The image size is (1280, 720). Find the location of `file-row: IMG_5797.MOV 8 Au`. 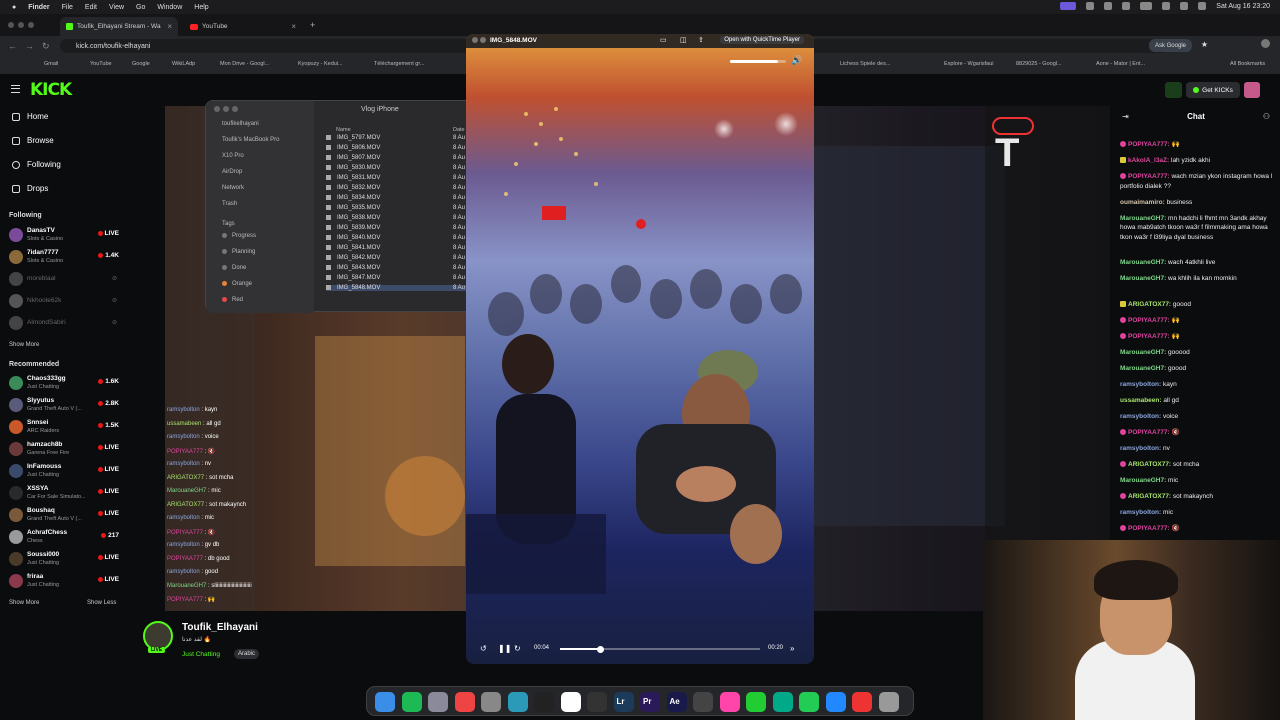

file-row: IMG_5797.MOV 8 Au is located at coordinates (398, 138).